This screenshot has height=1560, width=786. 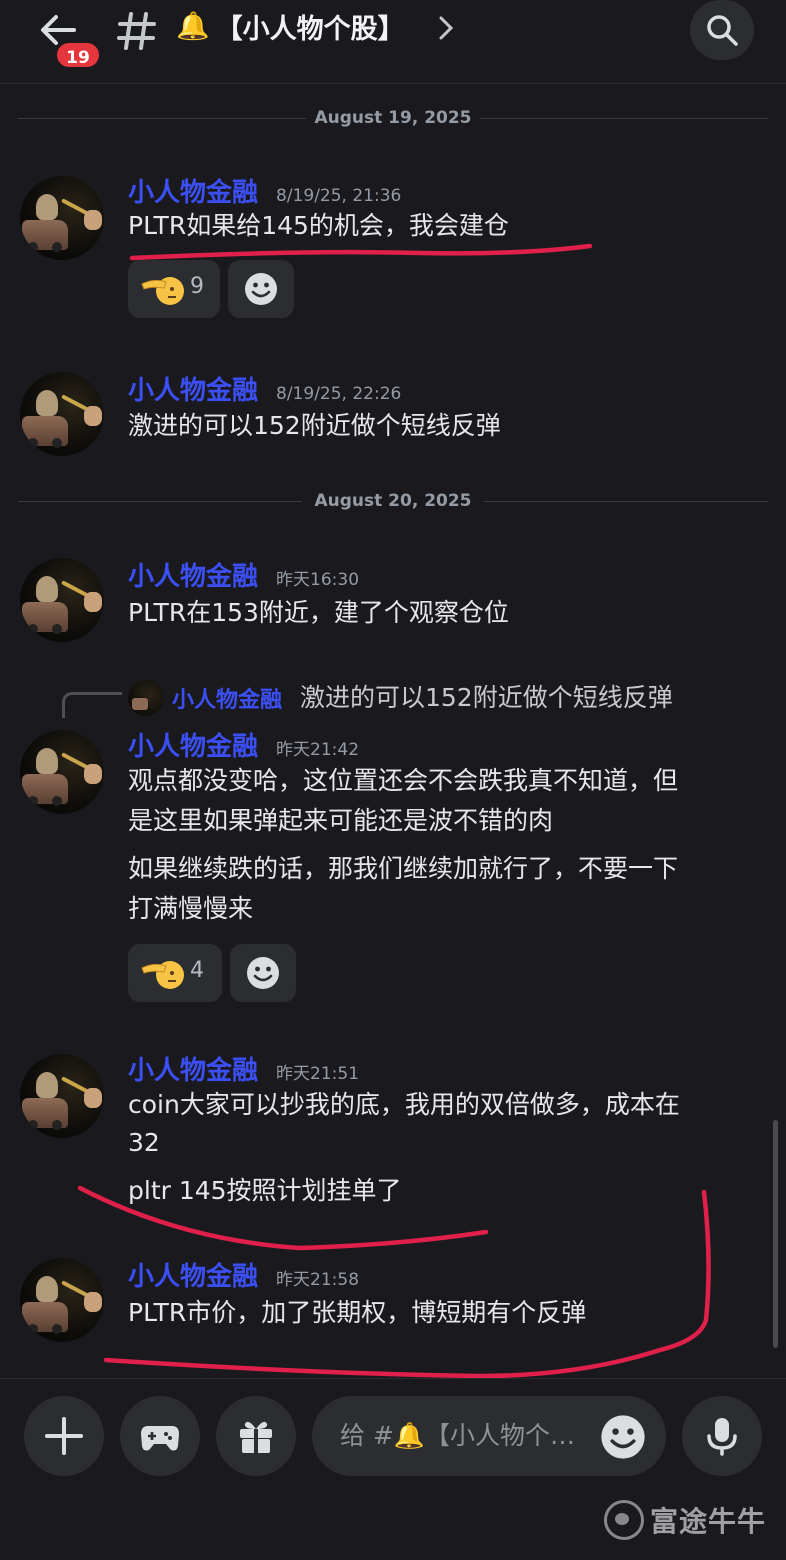 I want to click on reaction-count: 9, so click(x=197, y=286).